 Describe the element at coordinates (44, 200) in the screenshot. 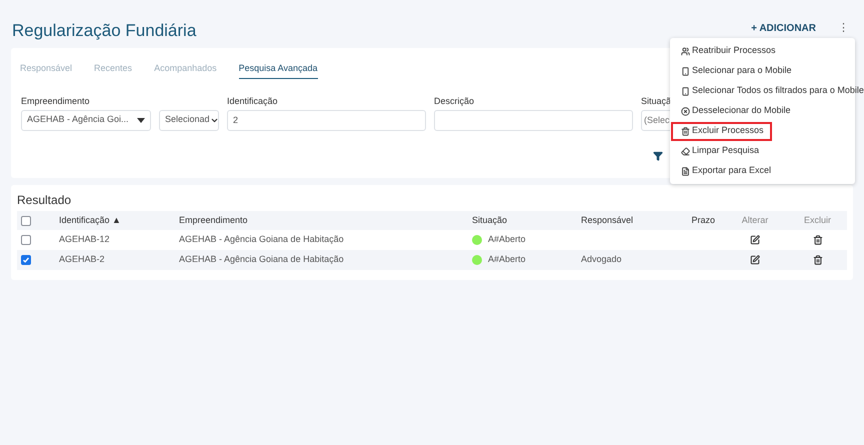

I see `section-title: Resultado` at that location.